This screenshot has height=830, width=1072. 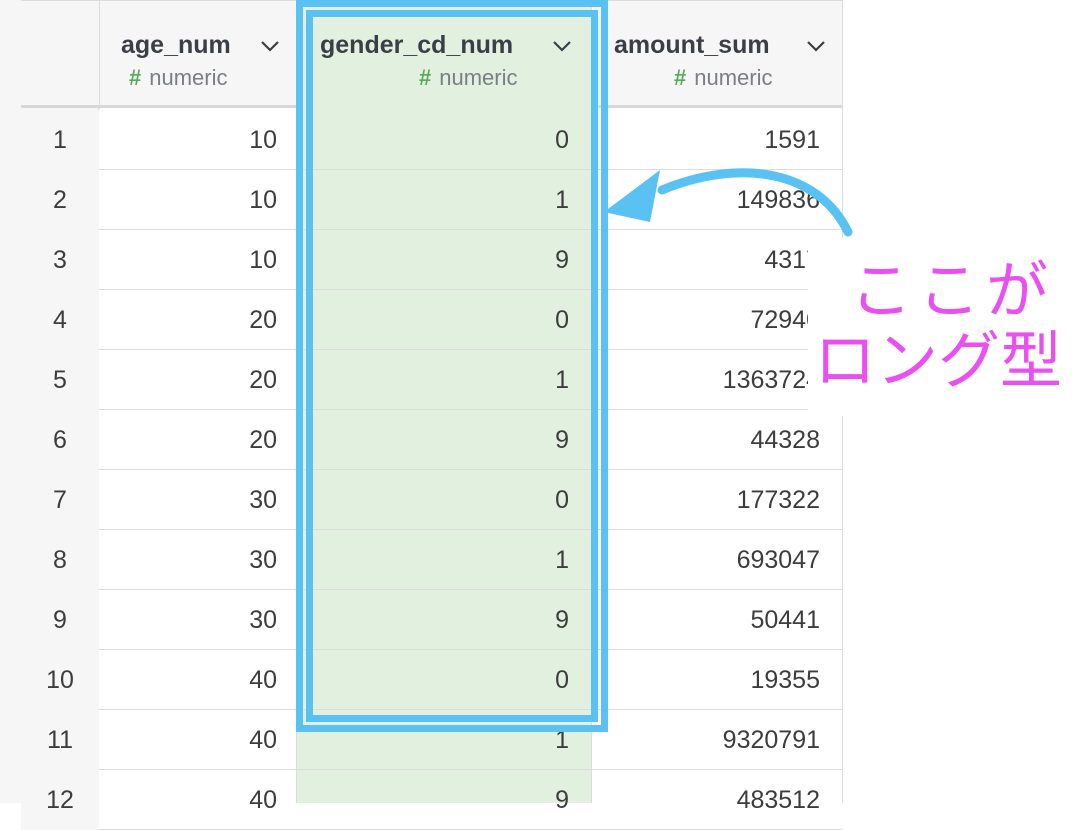 What do you see at coordinates (11, 401) in the screenshot?
I see `left-gutter` at bounding box center [11, 401].